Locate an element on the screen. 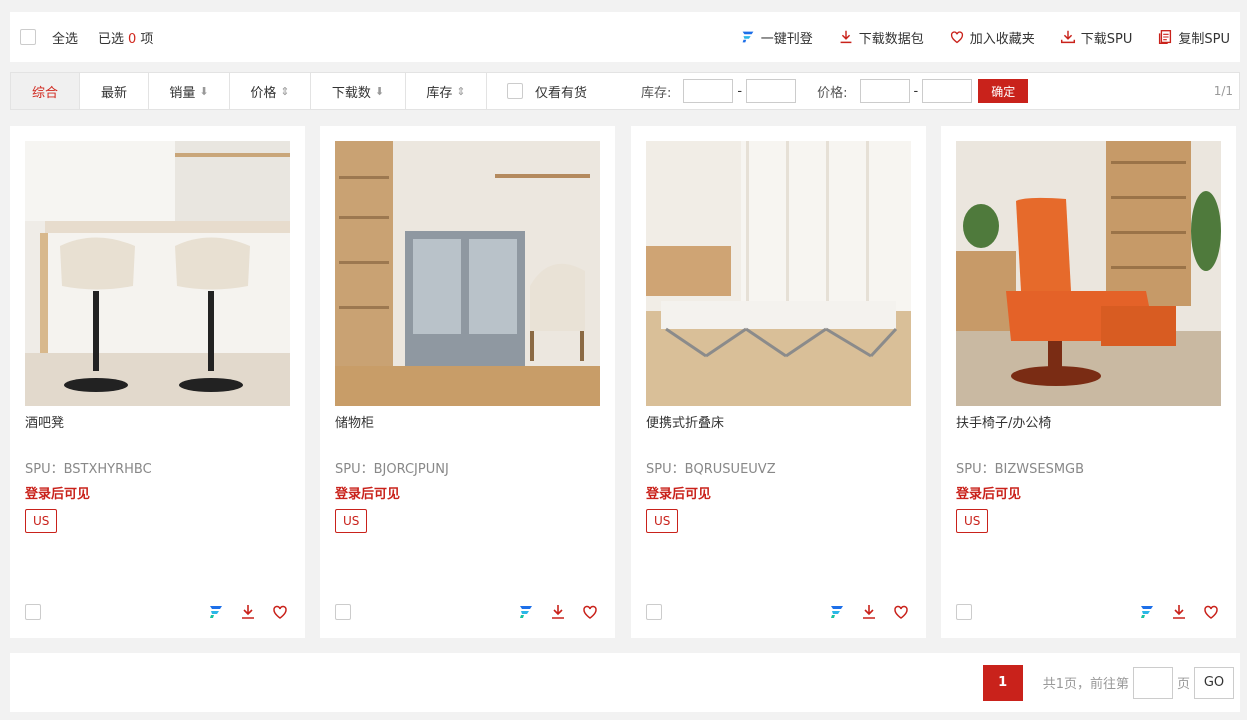 The height and width of the screenshot is (720, 1247). in-stock-checkbox is located at coordinates (515, 91).